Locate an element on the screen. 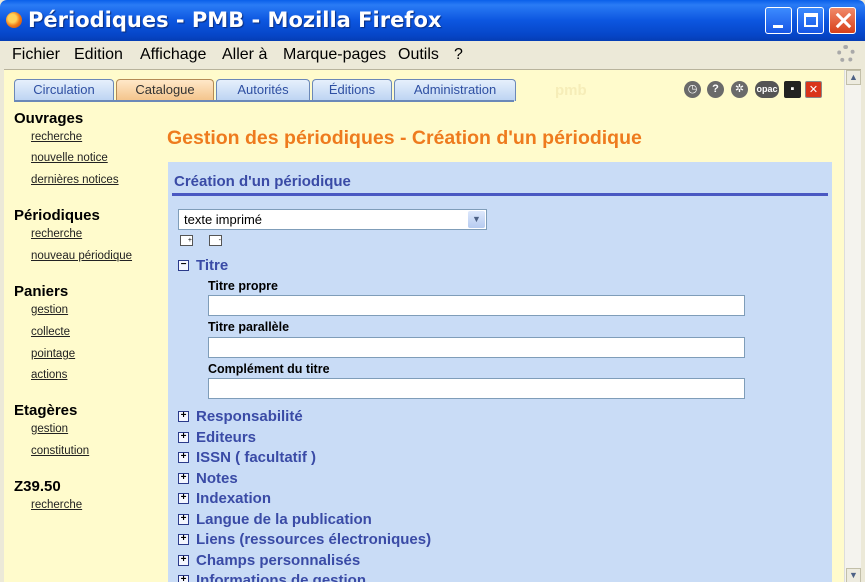 Image resolution: width=865 pixels, height=582 pixels. tab-administration: Administration is located at coordinates (455, 90).